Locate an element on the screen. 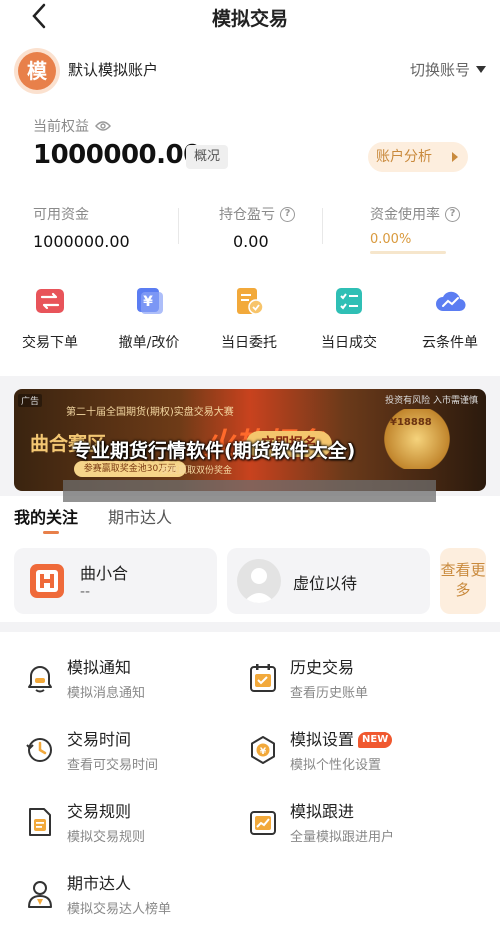 This screenshot has height=936, width=500. equity-value: 1000000.00 is located at coordinates (117, 155).